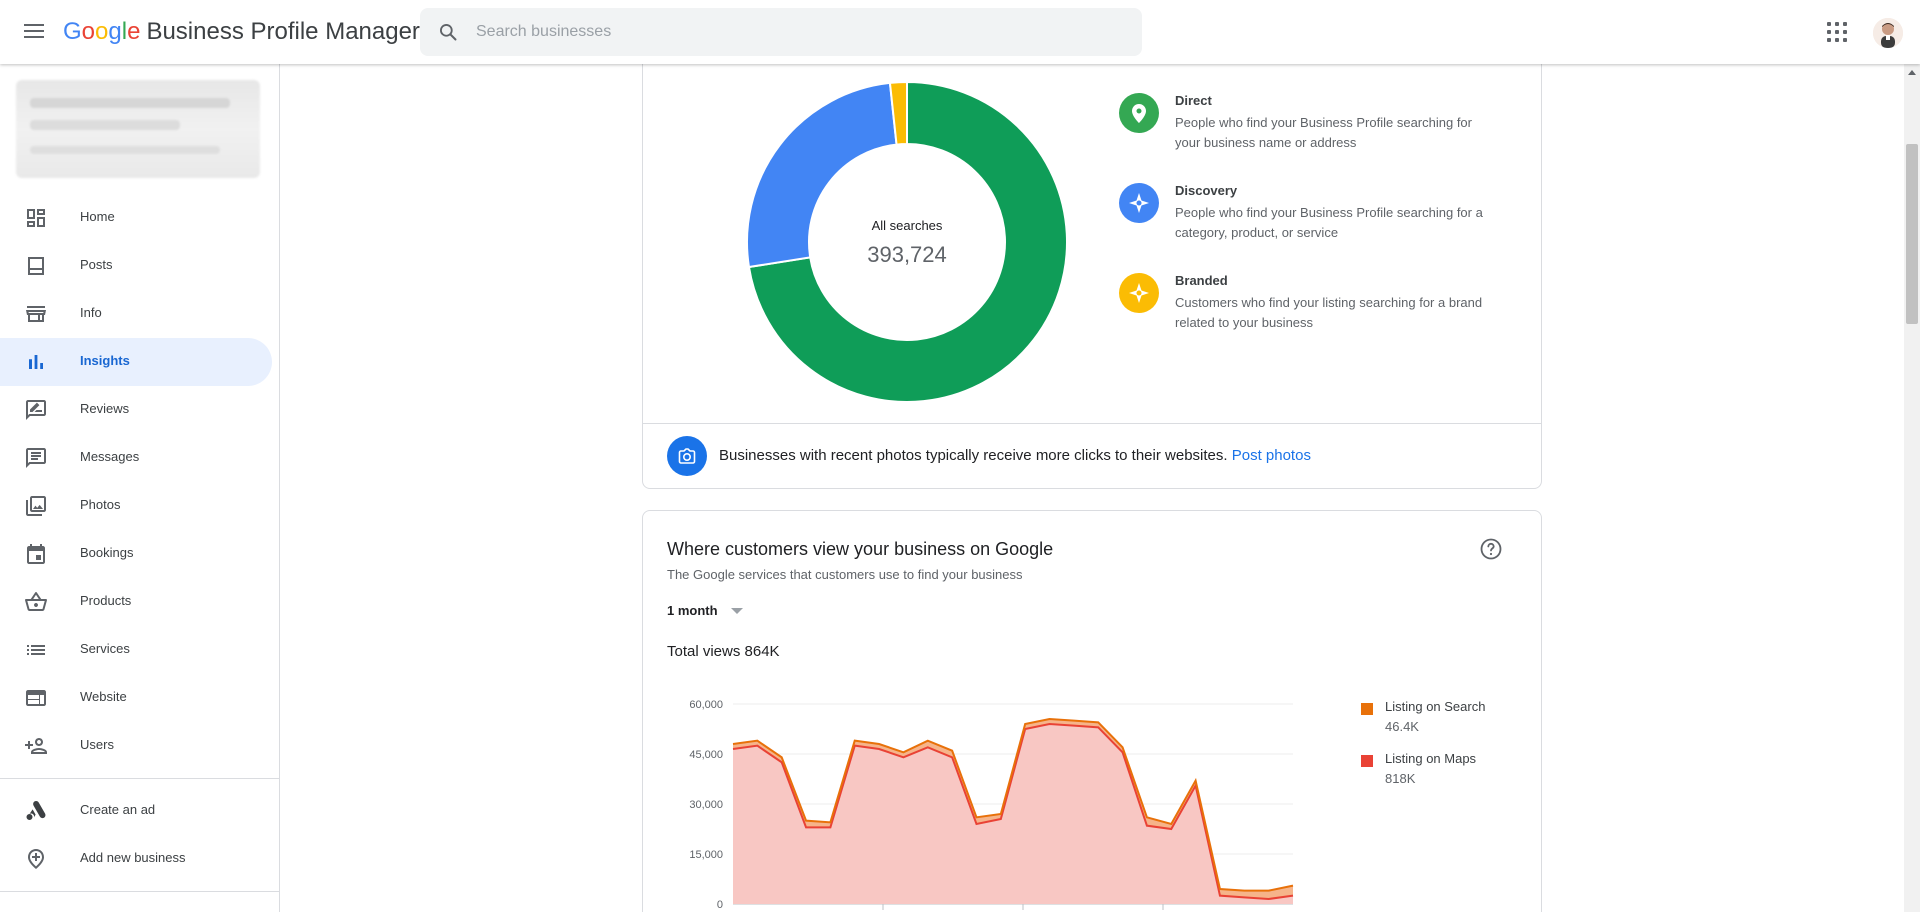  What do you see at coordinates (705, 610) in the screenshot?
I see `period-dropdown: 1 month` at bounding box center [705, 610].